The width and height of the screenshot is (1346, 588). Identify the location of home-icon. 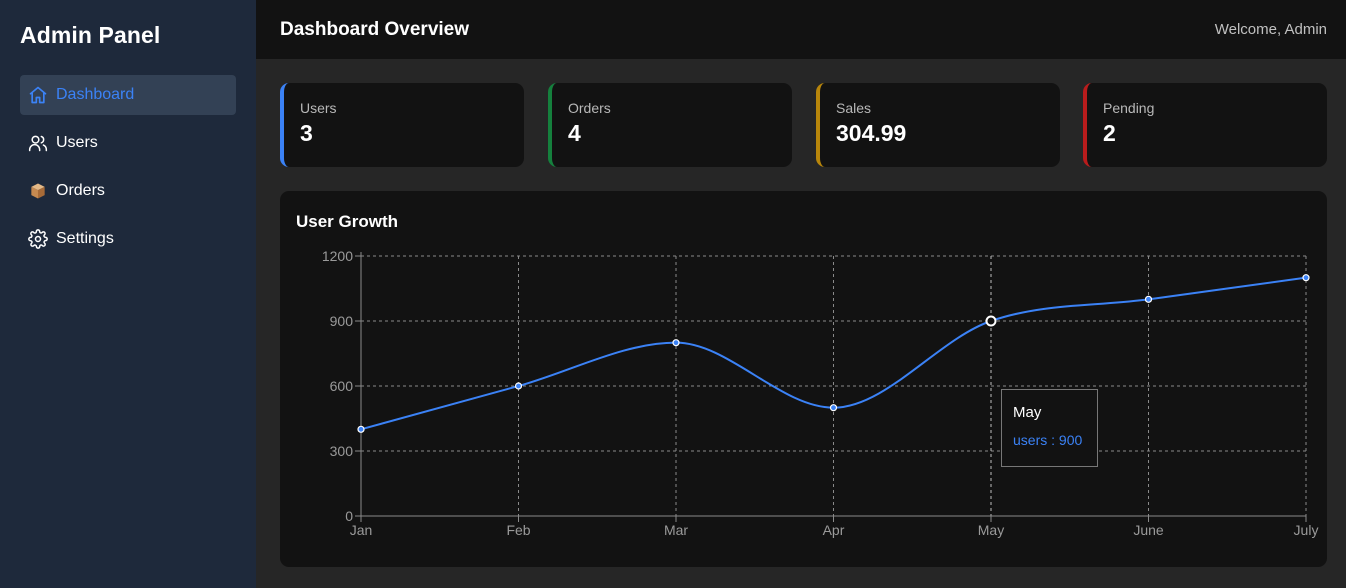
(38, 95).